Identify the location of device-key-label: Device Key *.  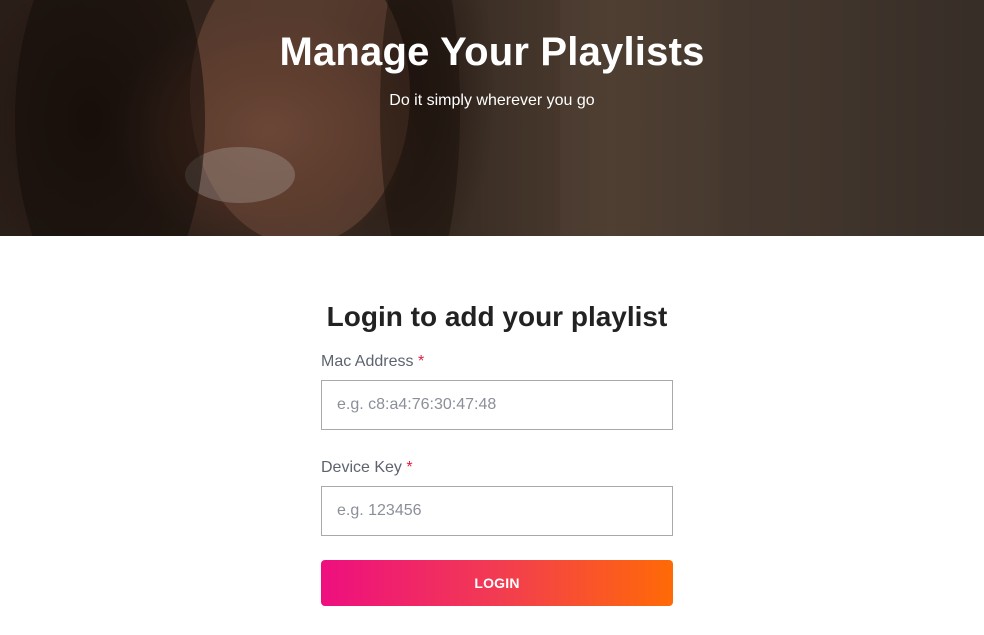
(497, 468).